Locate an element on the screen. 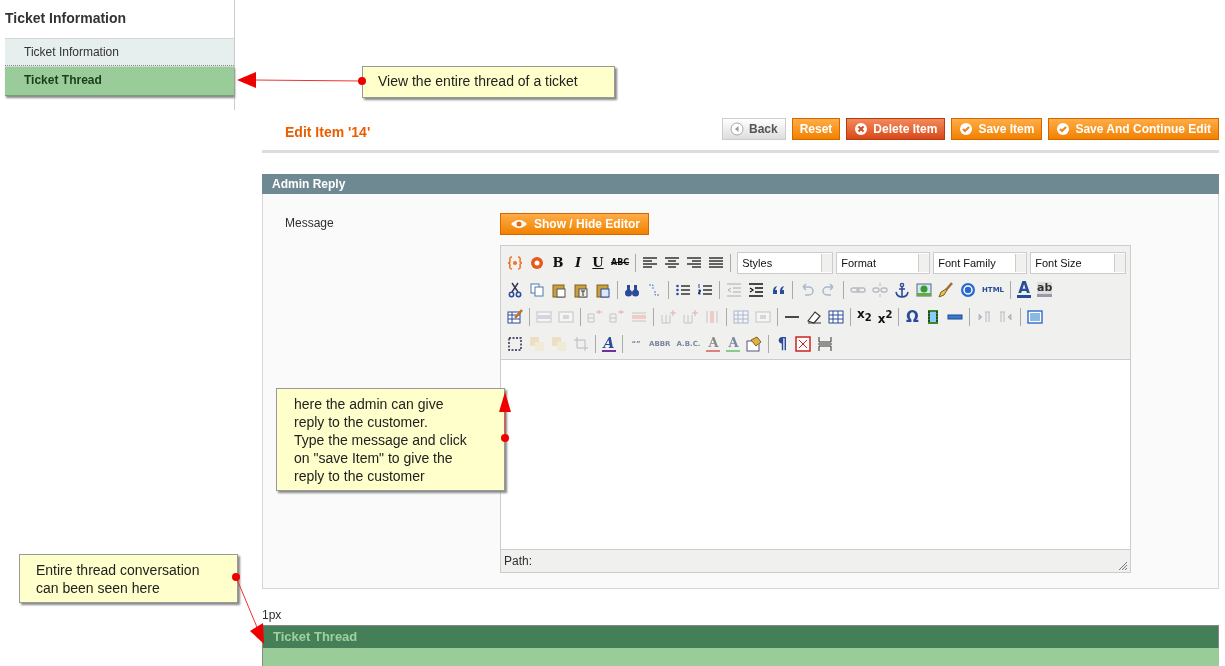 This screenshot has width=1225, height=666. align-left-icon is located at coordinates (650, 262).